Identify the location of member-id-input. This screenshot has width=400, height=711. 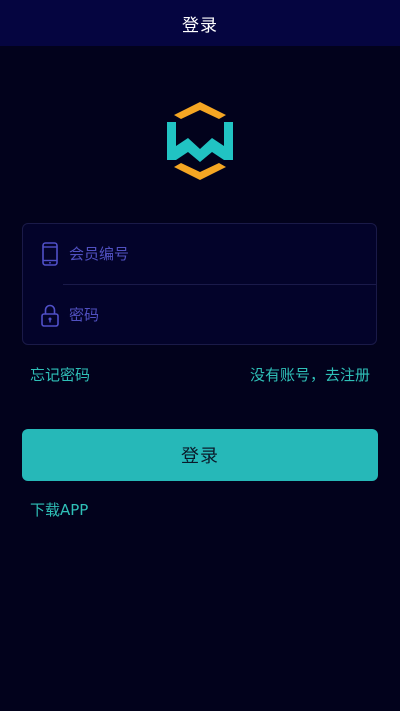
(214, 254).